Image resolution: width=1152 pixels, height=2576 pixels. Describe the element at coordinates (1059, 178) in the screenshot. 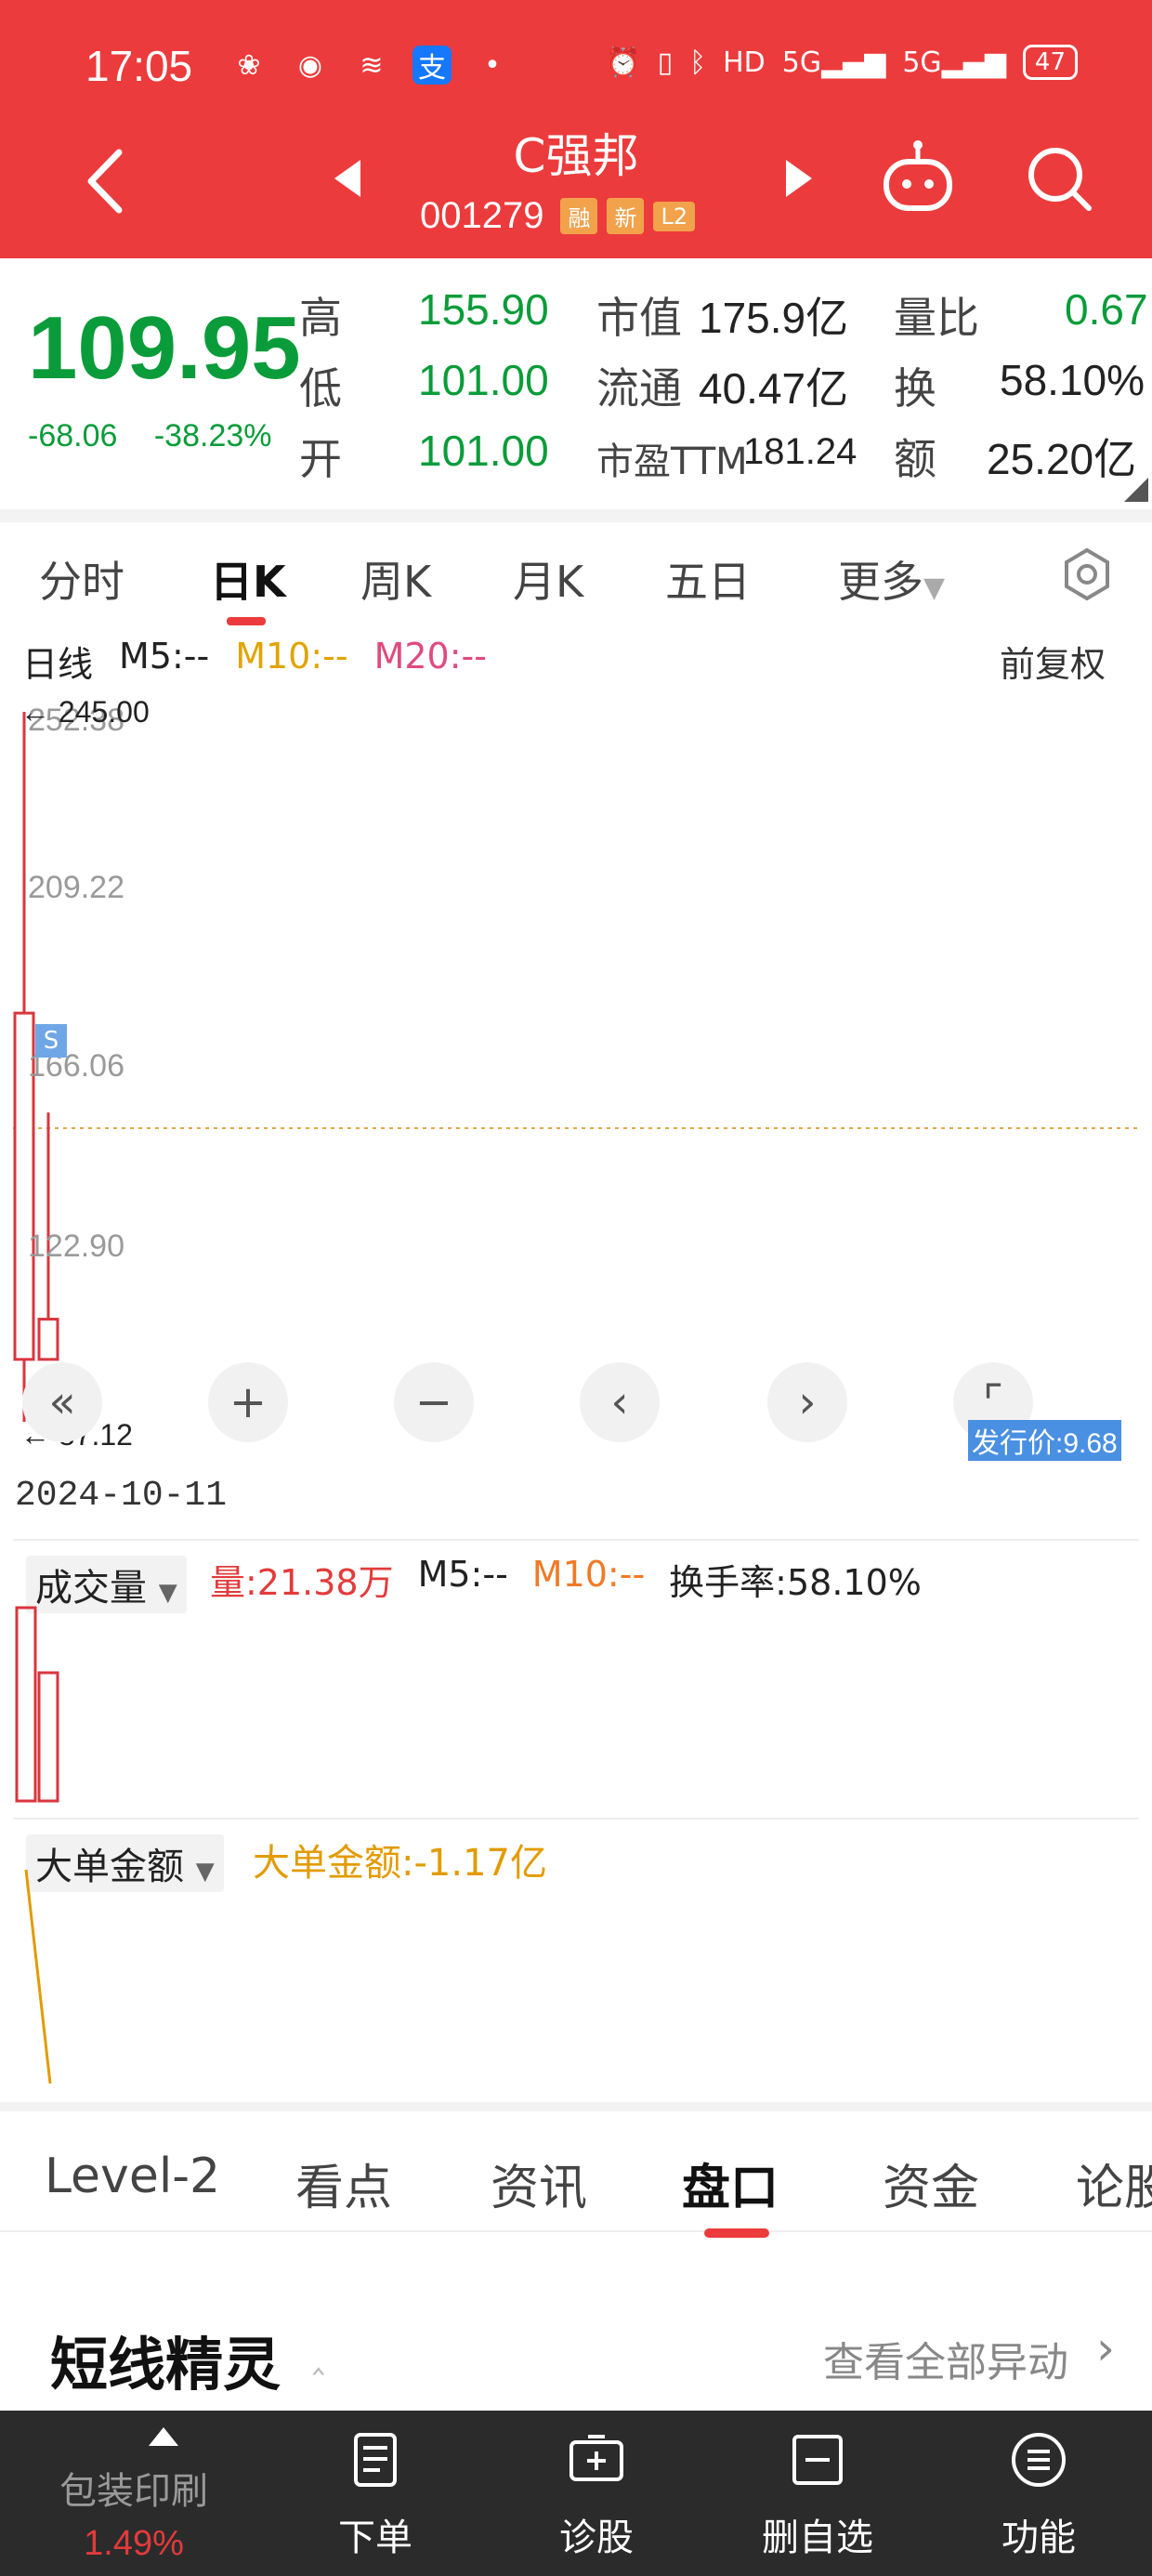

I see `search-icon` at that location.